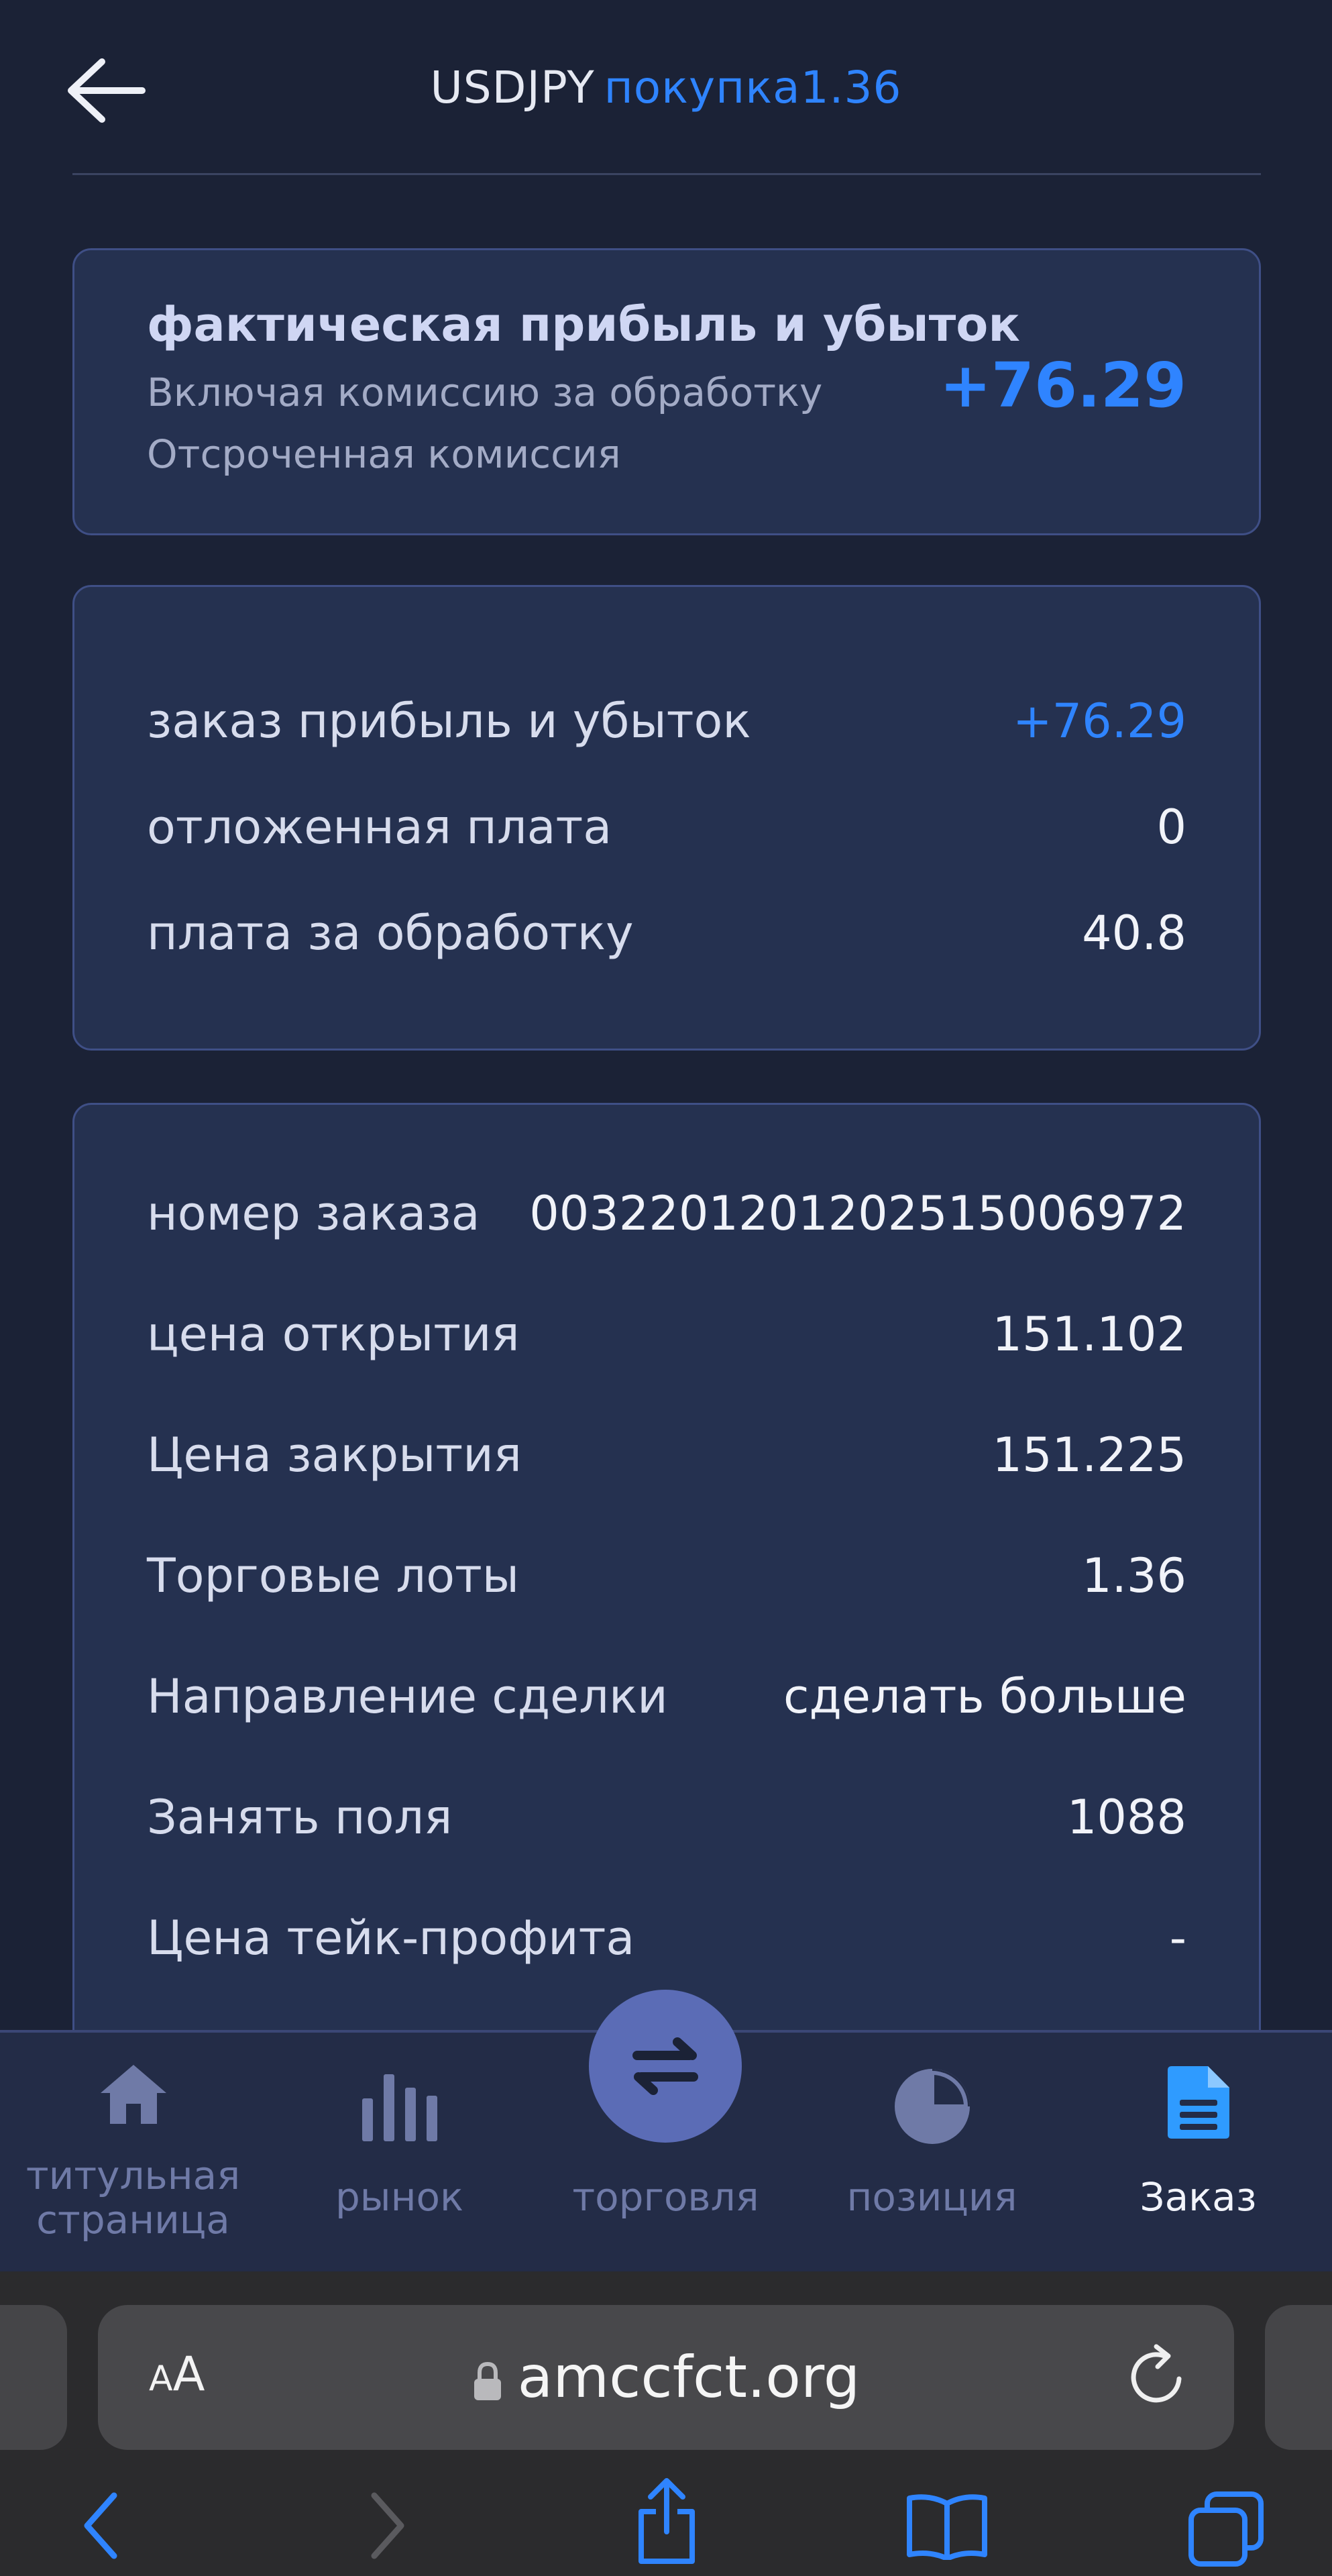  Describe the element at coordinates (400, 2107) in the screenshot. I see `bar-chart-icon` at that location.